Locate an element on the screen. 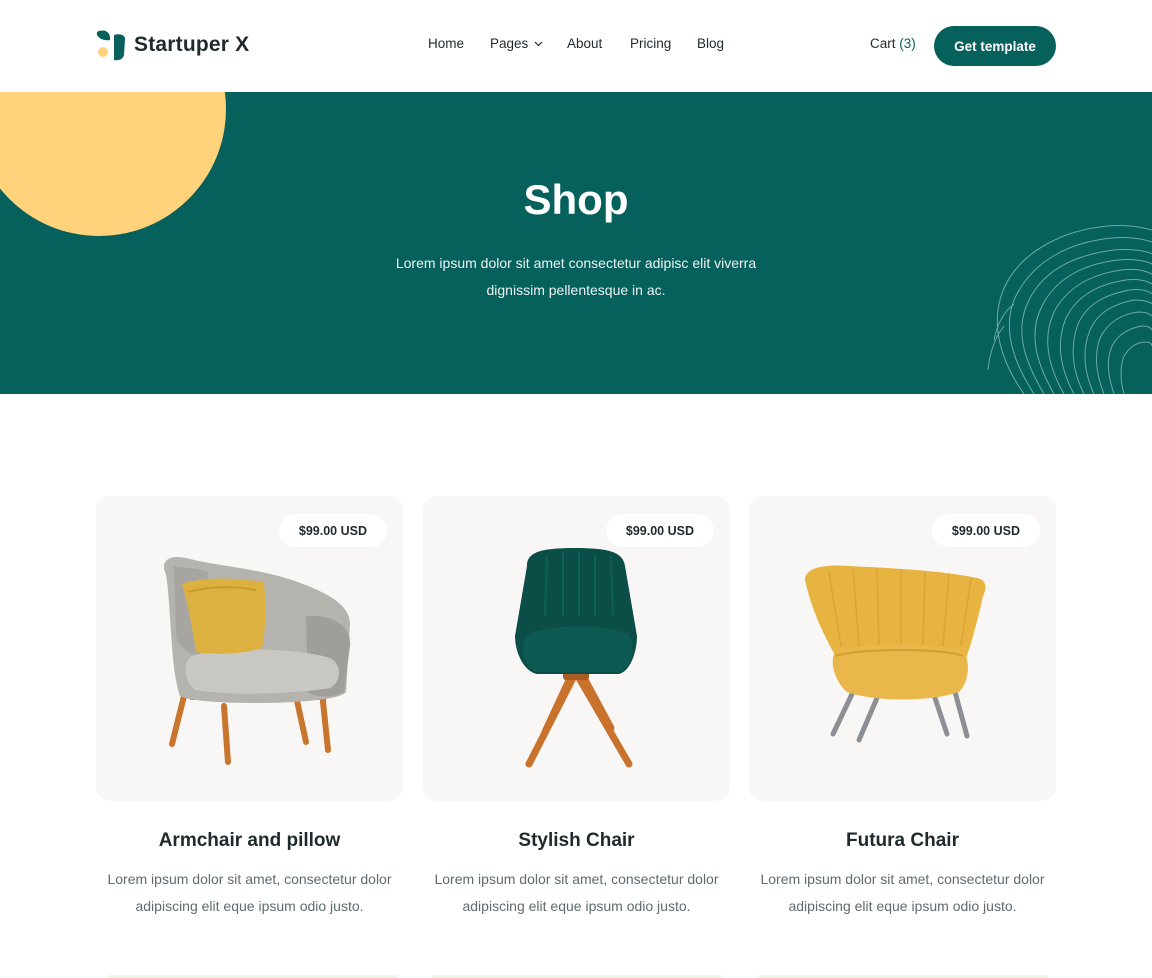 This screenshot has height=978, width=1152. cart-count: (3) is located at coordinates (907, 43).